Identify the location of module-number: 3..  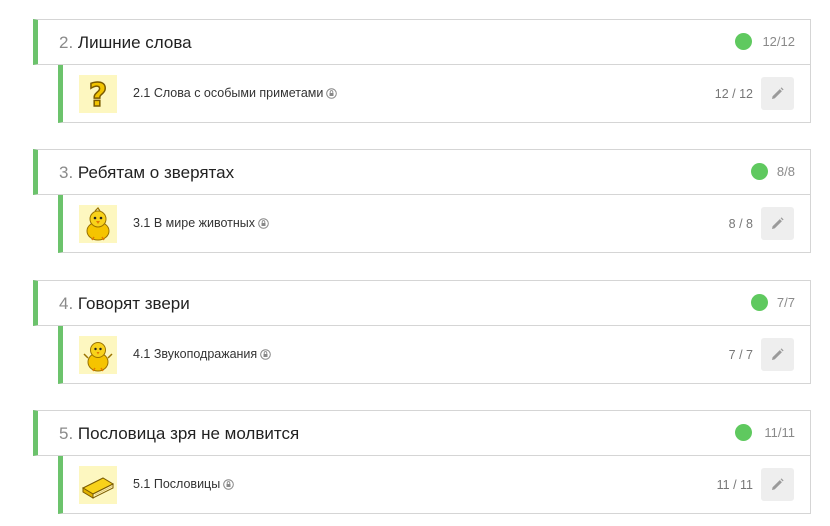
(66, 172).